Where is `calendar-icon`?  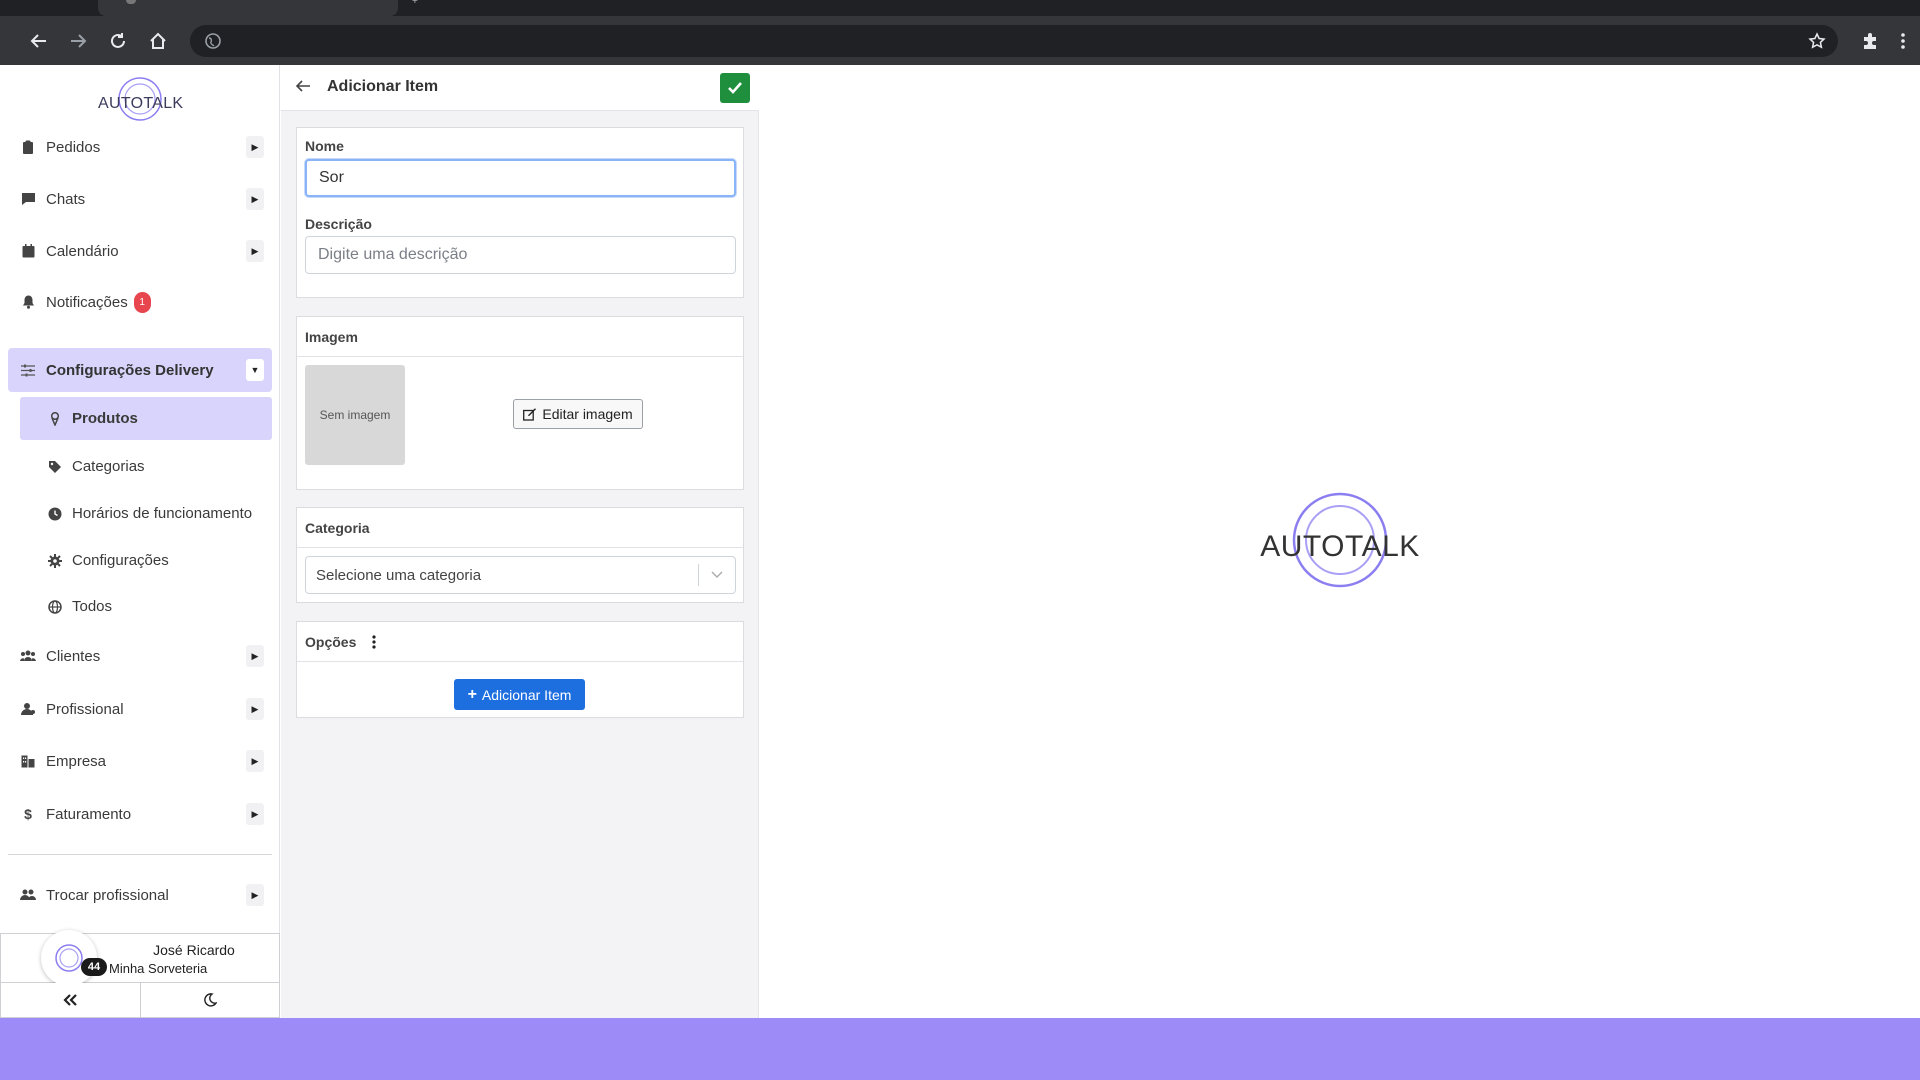
calendar-icon is located at coordinates (28, 251).